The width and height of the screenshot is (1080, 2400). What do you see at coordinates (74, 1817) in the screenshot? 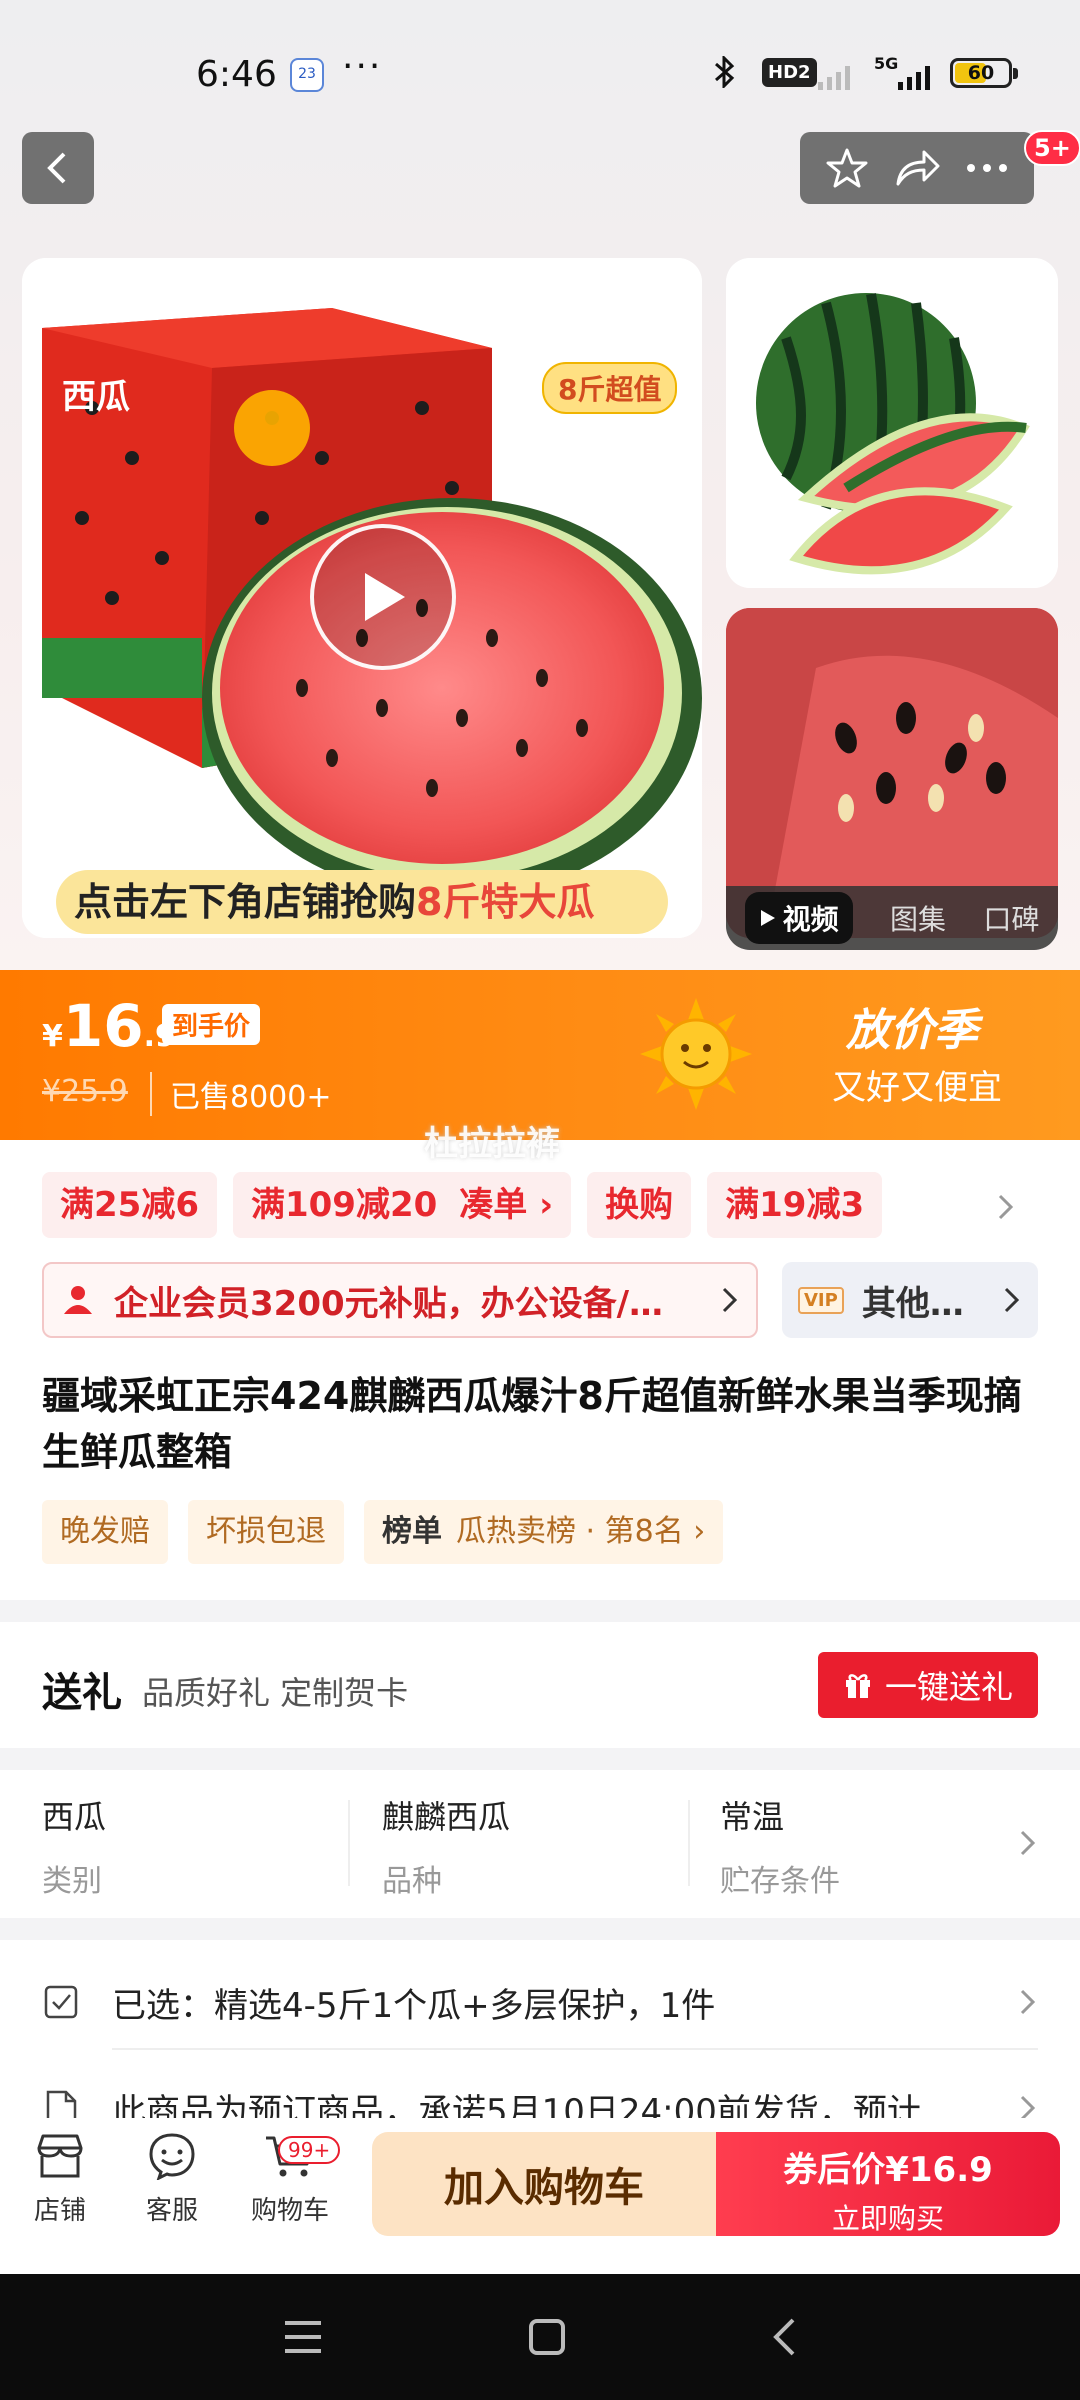
I see `attribute-value: 西瓜` at bounding box center [74, 1817].